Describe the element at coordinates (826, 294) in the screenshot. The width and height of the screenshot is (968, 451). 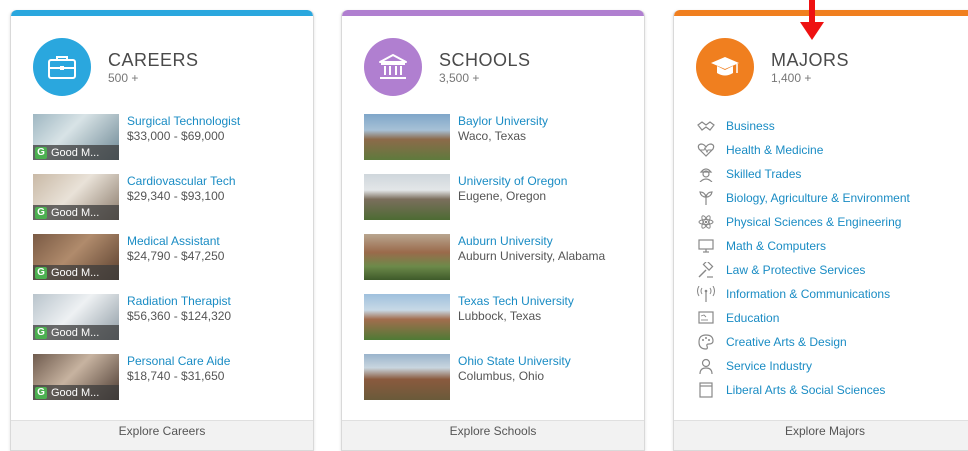
I see `major-item-information: Information & Communications` at that location.